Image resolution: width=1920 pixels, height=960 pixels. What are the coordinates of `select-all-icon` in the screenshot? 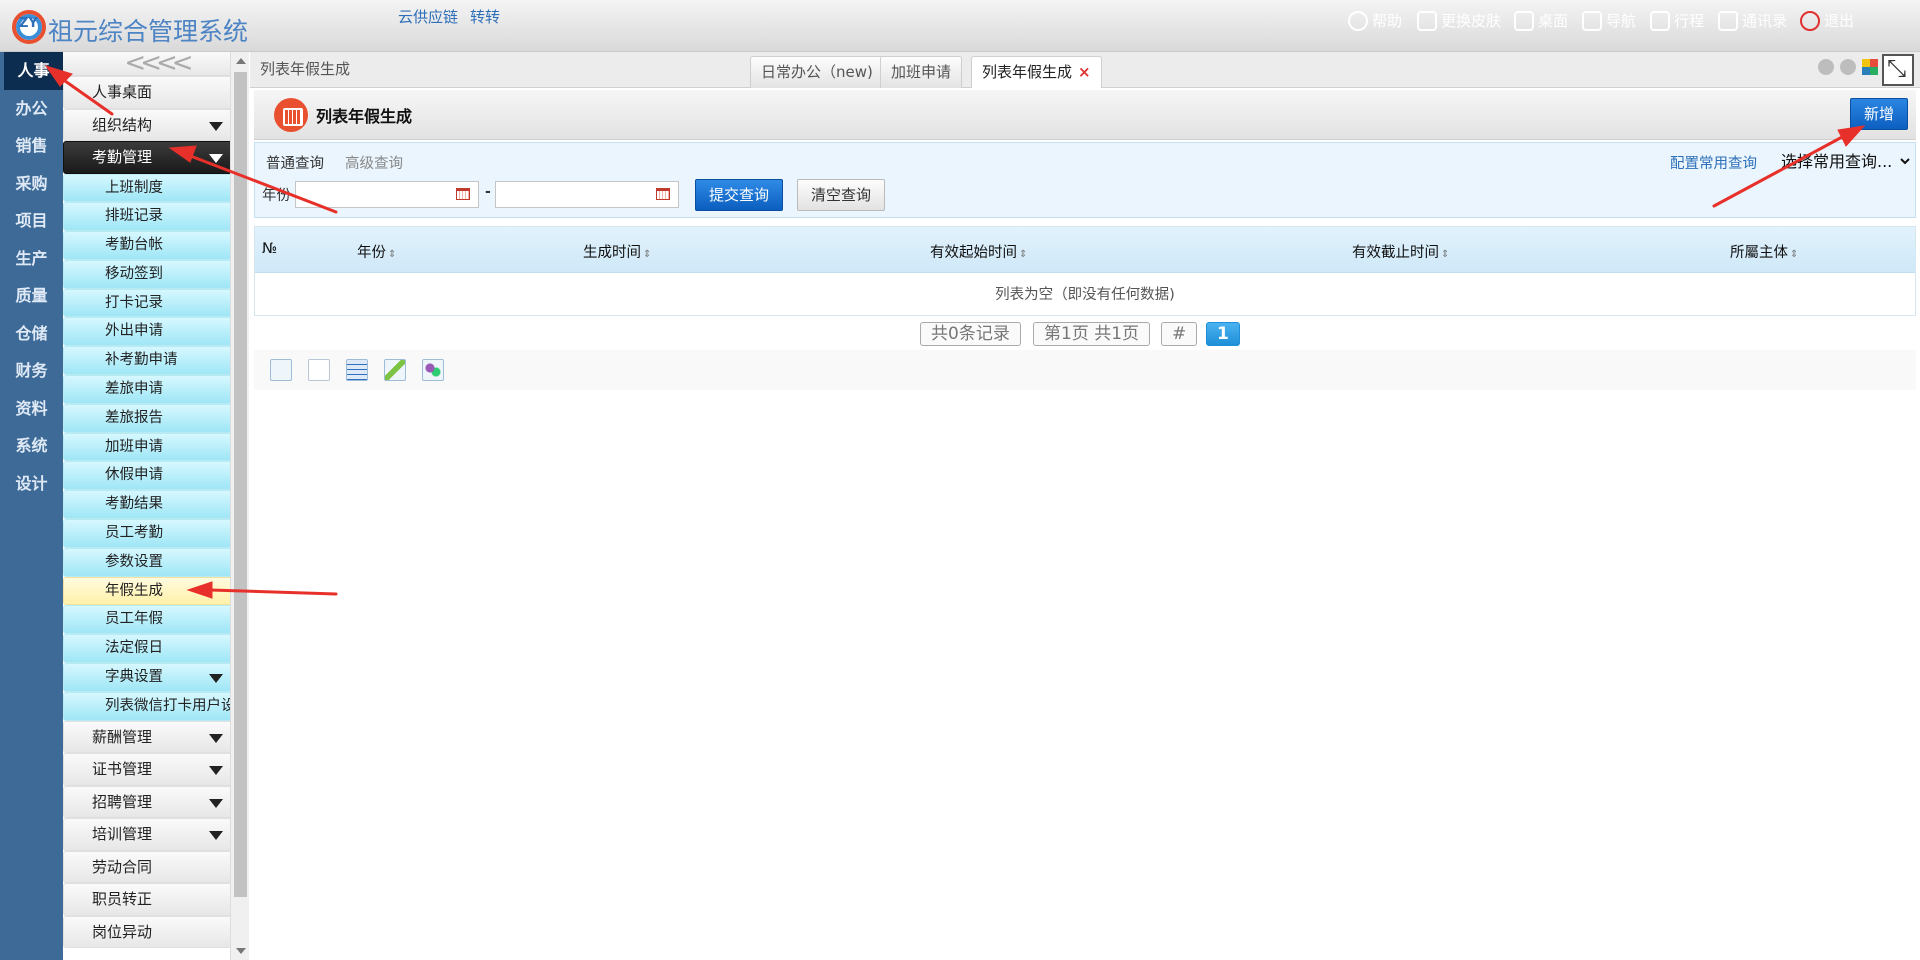 It's located at (281, 370).